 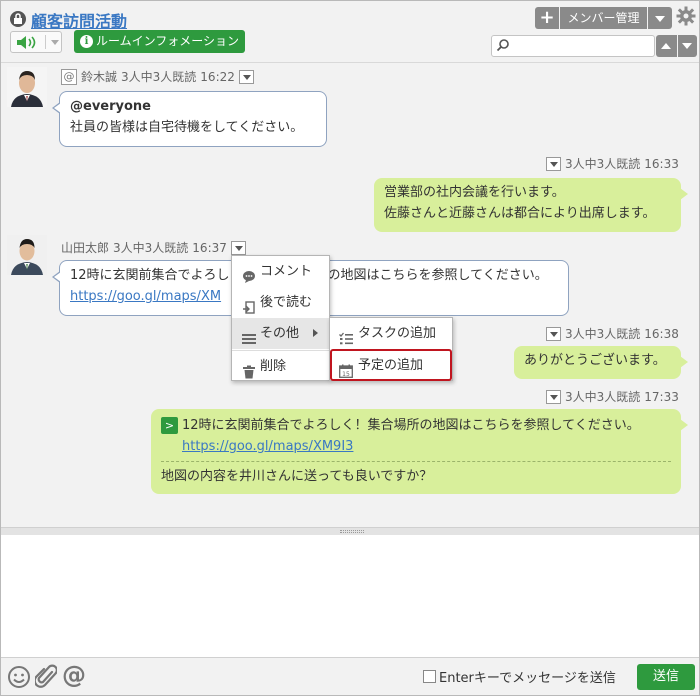 What do you see at coordinates (79, 20) in the screenshot?
I see `room-title: 顧客訪問活動` at bounding box center [79, 20].